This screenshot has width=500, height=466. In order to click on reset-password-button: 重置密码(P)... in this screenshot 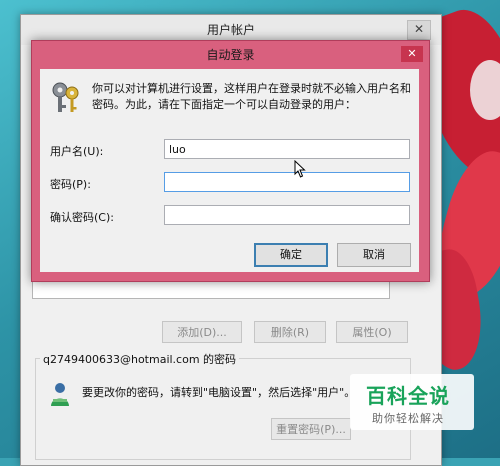, I will do `click(311, 429)`.